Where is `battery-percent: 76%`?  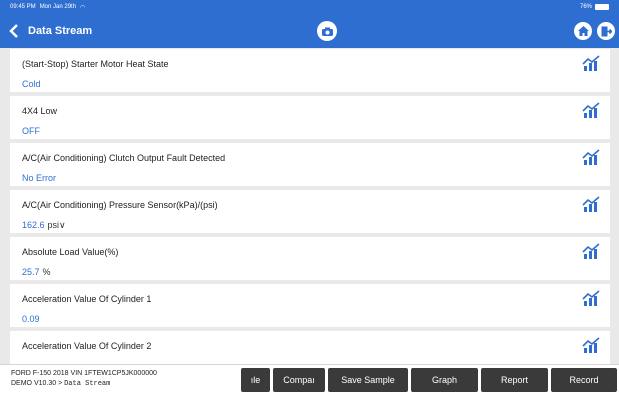 battery-percent: 76% is located at coordinates (585, 7).